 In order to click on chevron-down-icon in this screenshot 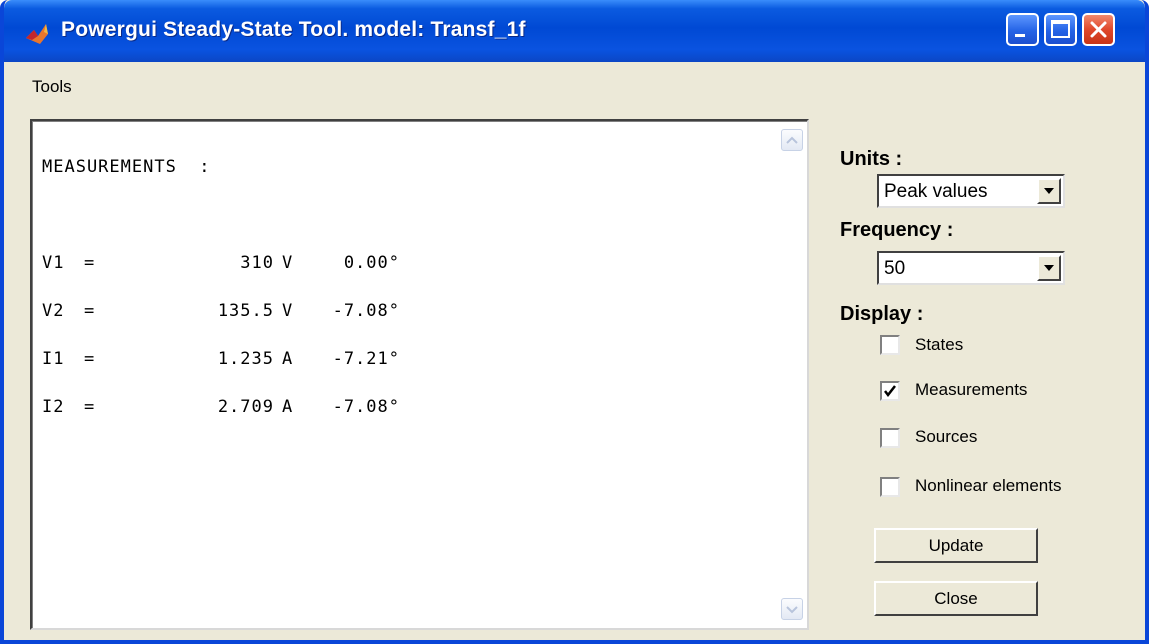, I will do `click(792, 610)`.